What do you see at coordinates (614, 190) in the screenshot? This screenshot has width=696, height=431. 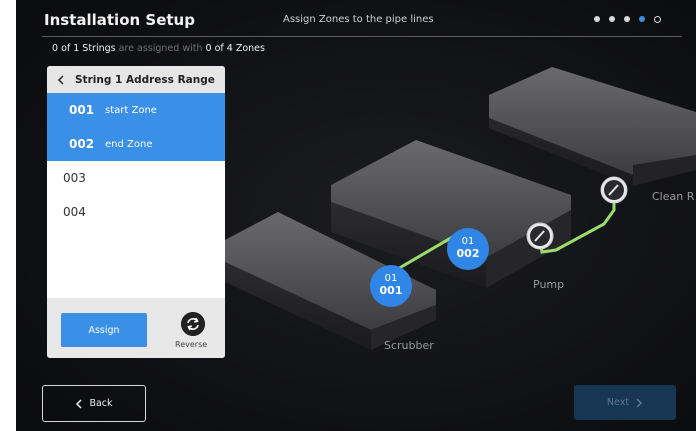 I see `clean-room-valve-icon` at bounding box center [614, 190].